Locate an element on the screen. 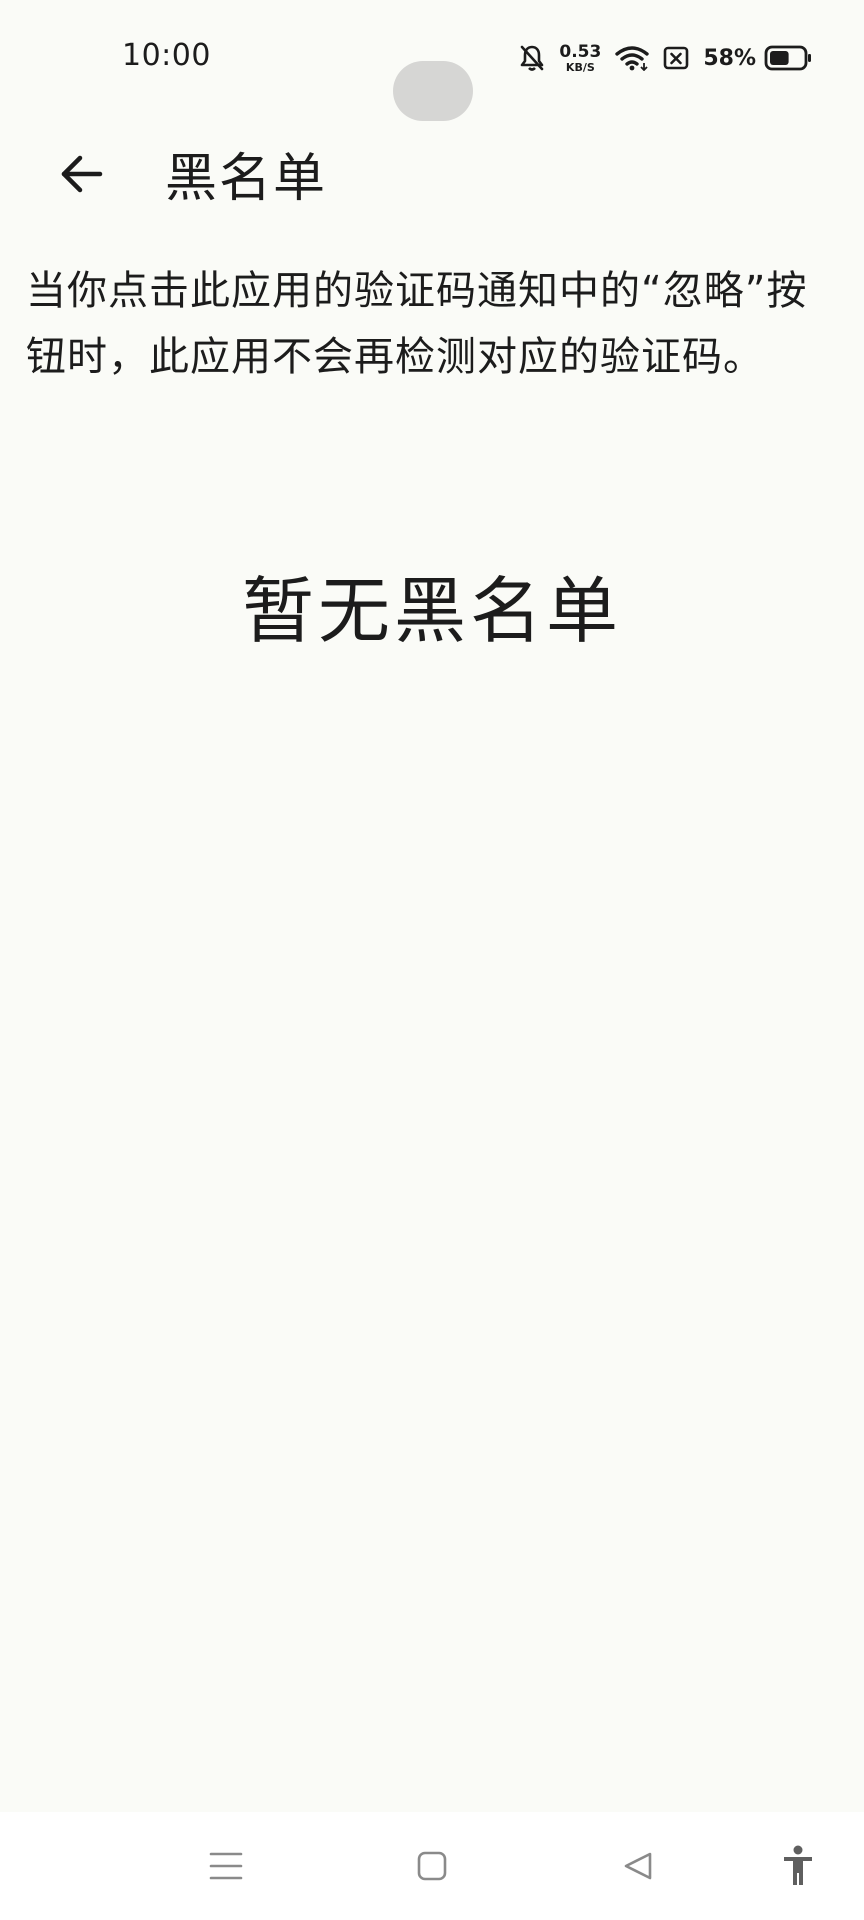 This screenshot has width=864, height=1920. accessibility-icon is located at coordinates (798, 1868).